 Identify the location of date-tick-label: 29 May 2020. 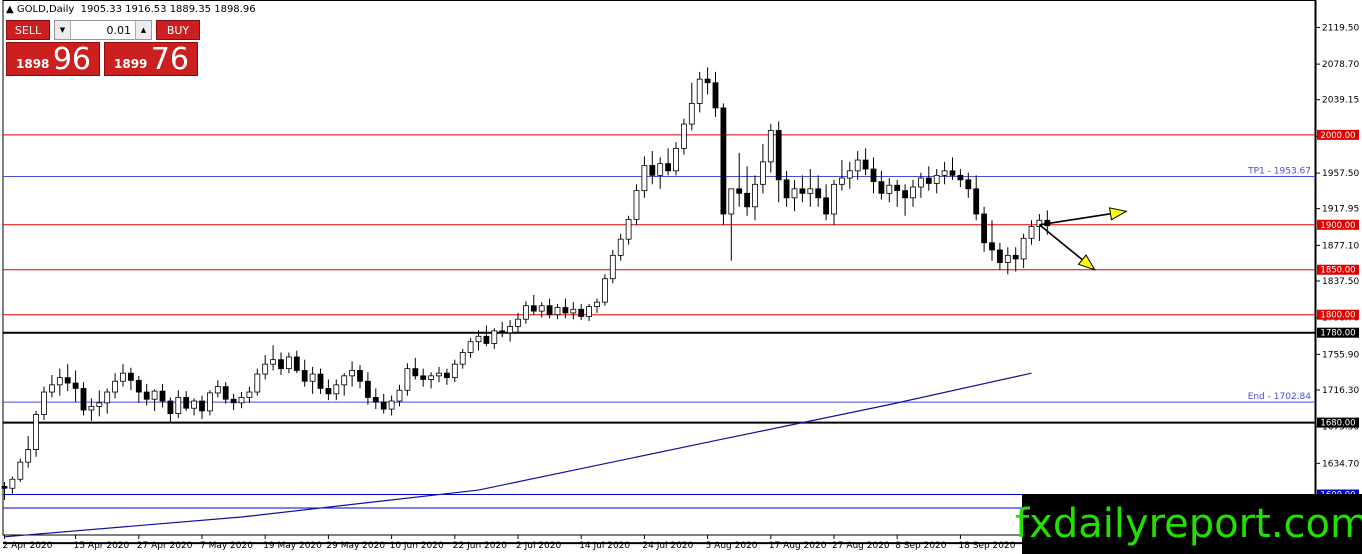
(355, 546).